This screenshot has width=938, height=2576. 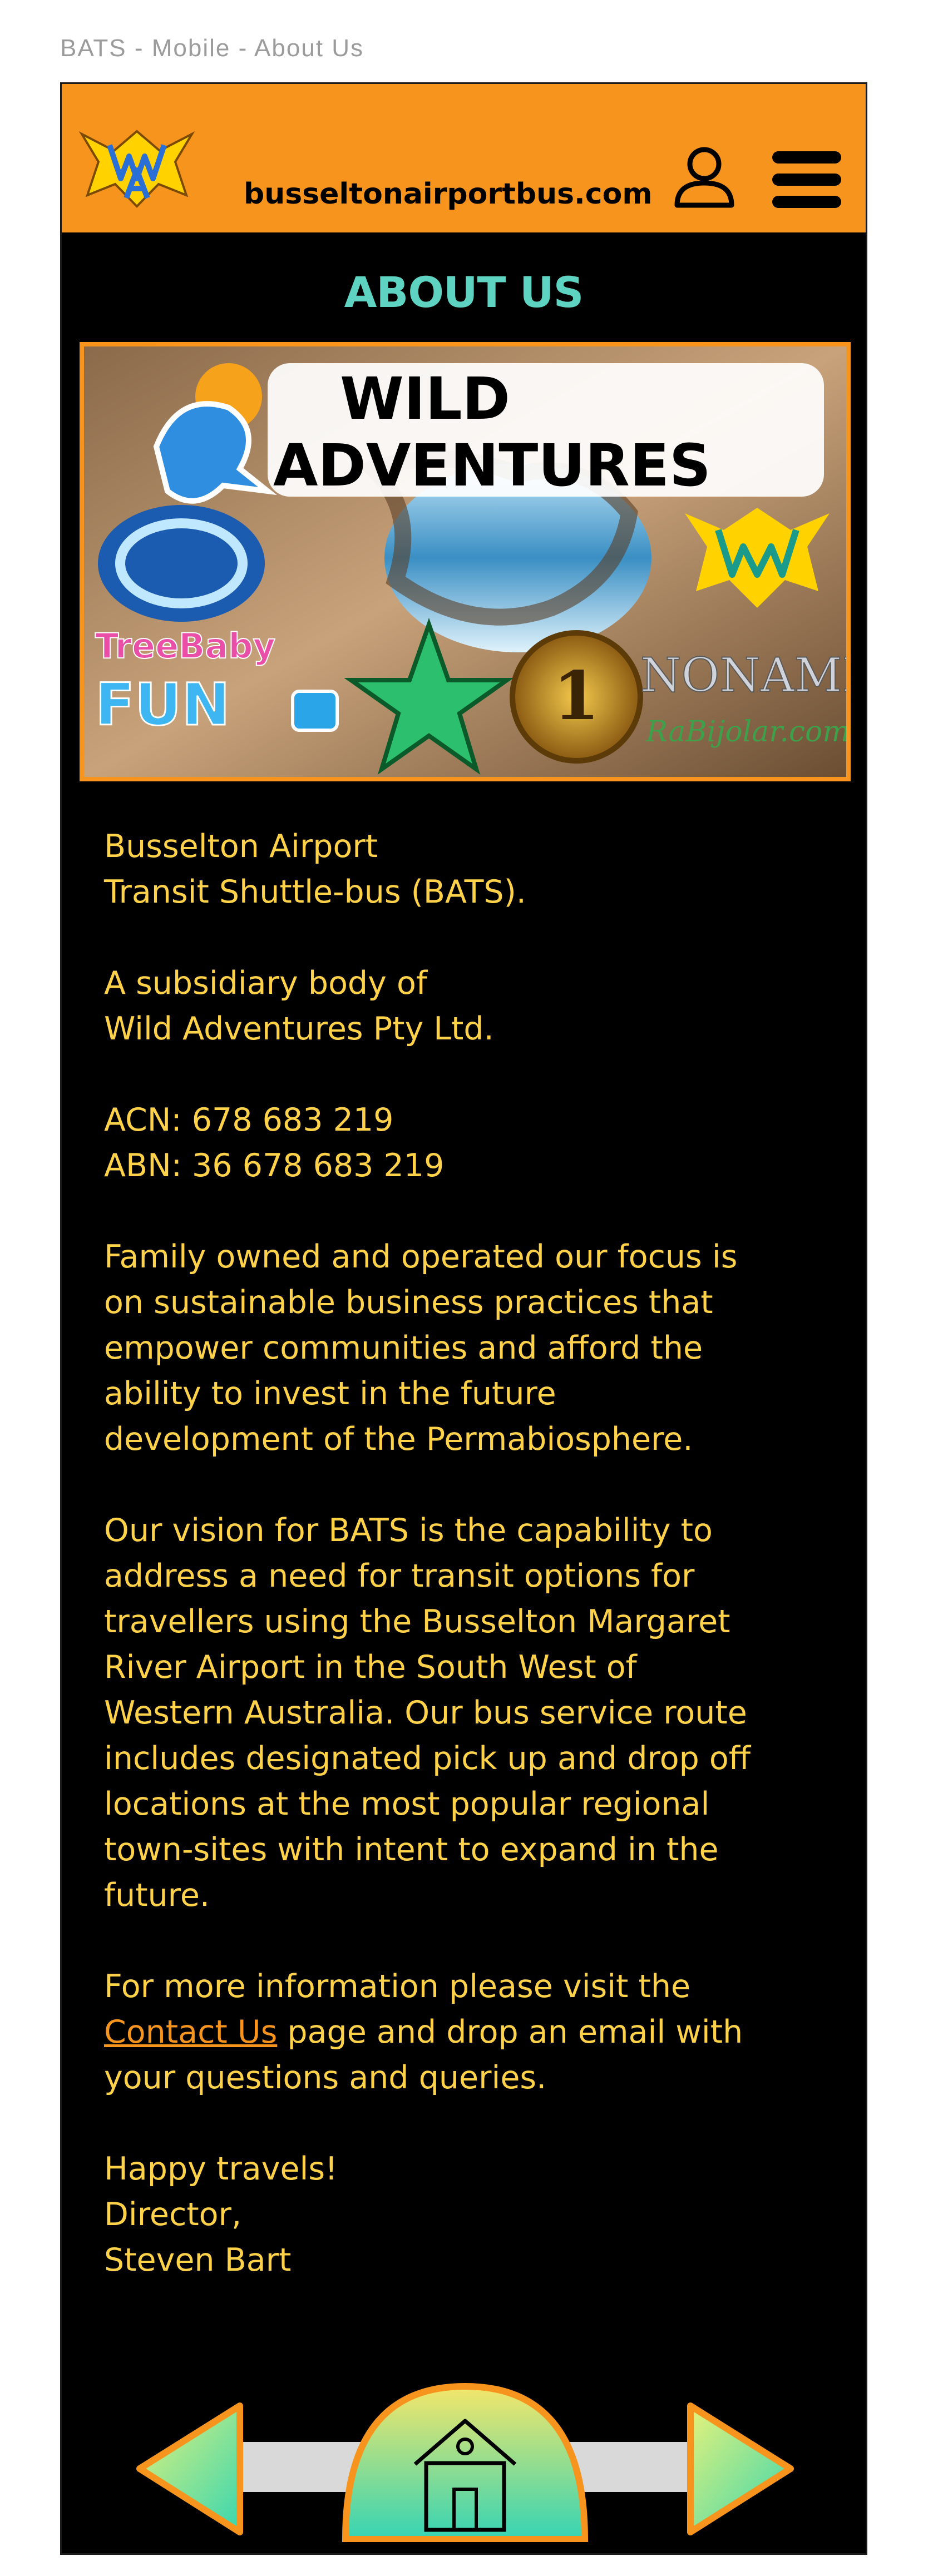 What do you see at coordinates (398, 1440) in the screenshot?
I see `text-line: development of the Permabiosphere.` at bounding box center [398, 1440].